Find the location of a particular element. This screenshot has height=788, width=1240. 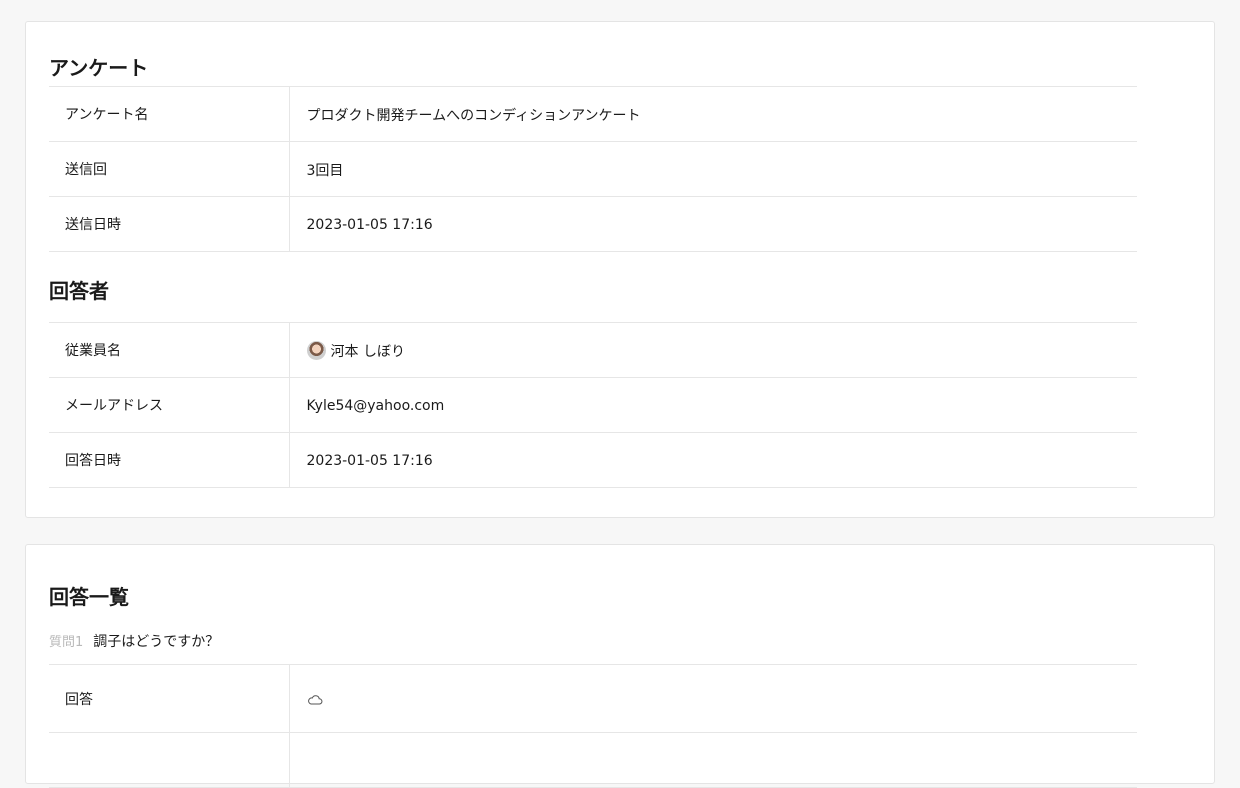

employee-name-cell: 河本 しぼり is located at coordinates (713, 350).